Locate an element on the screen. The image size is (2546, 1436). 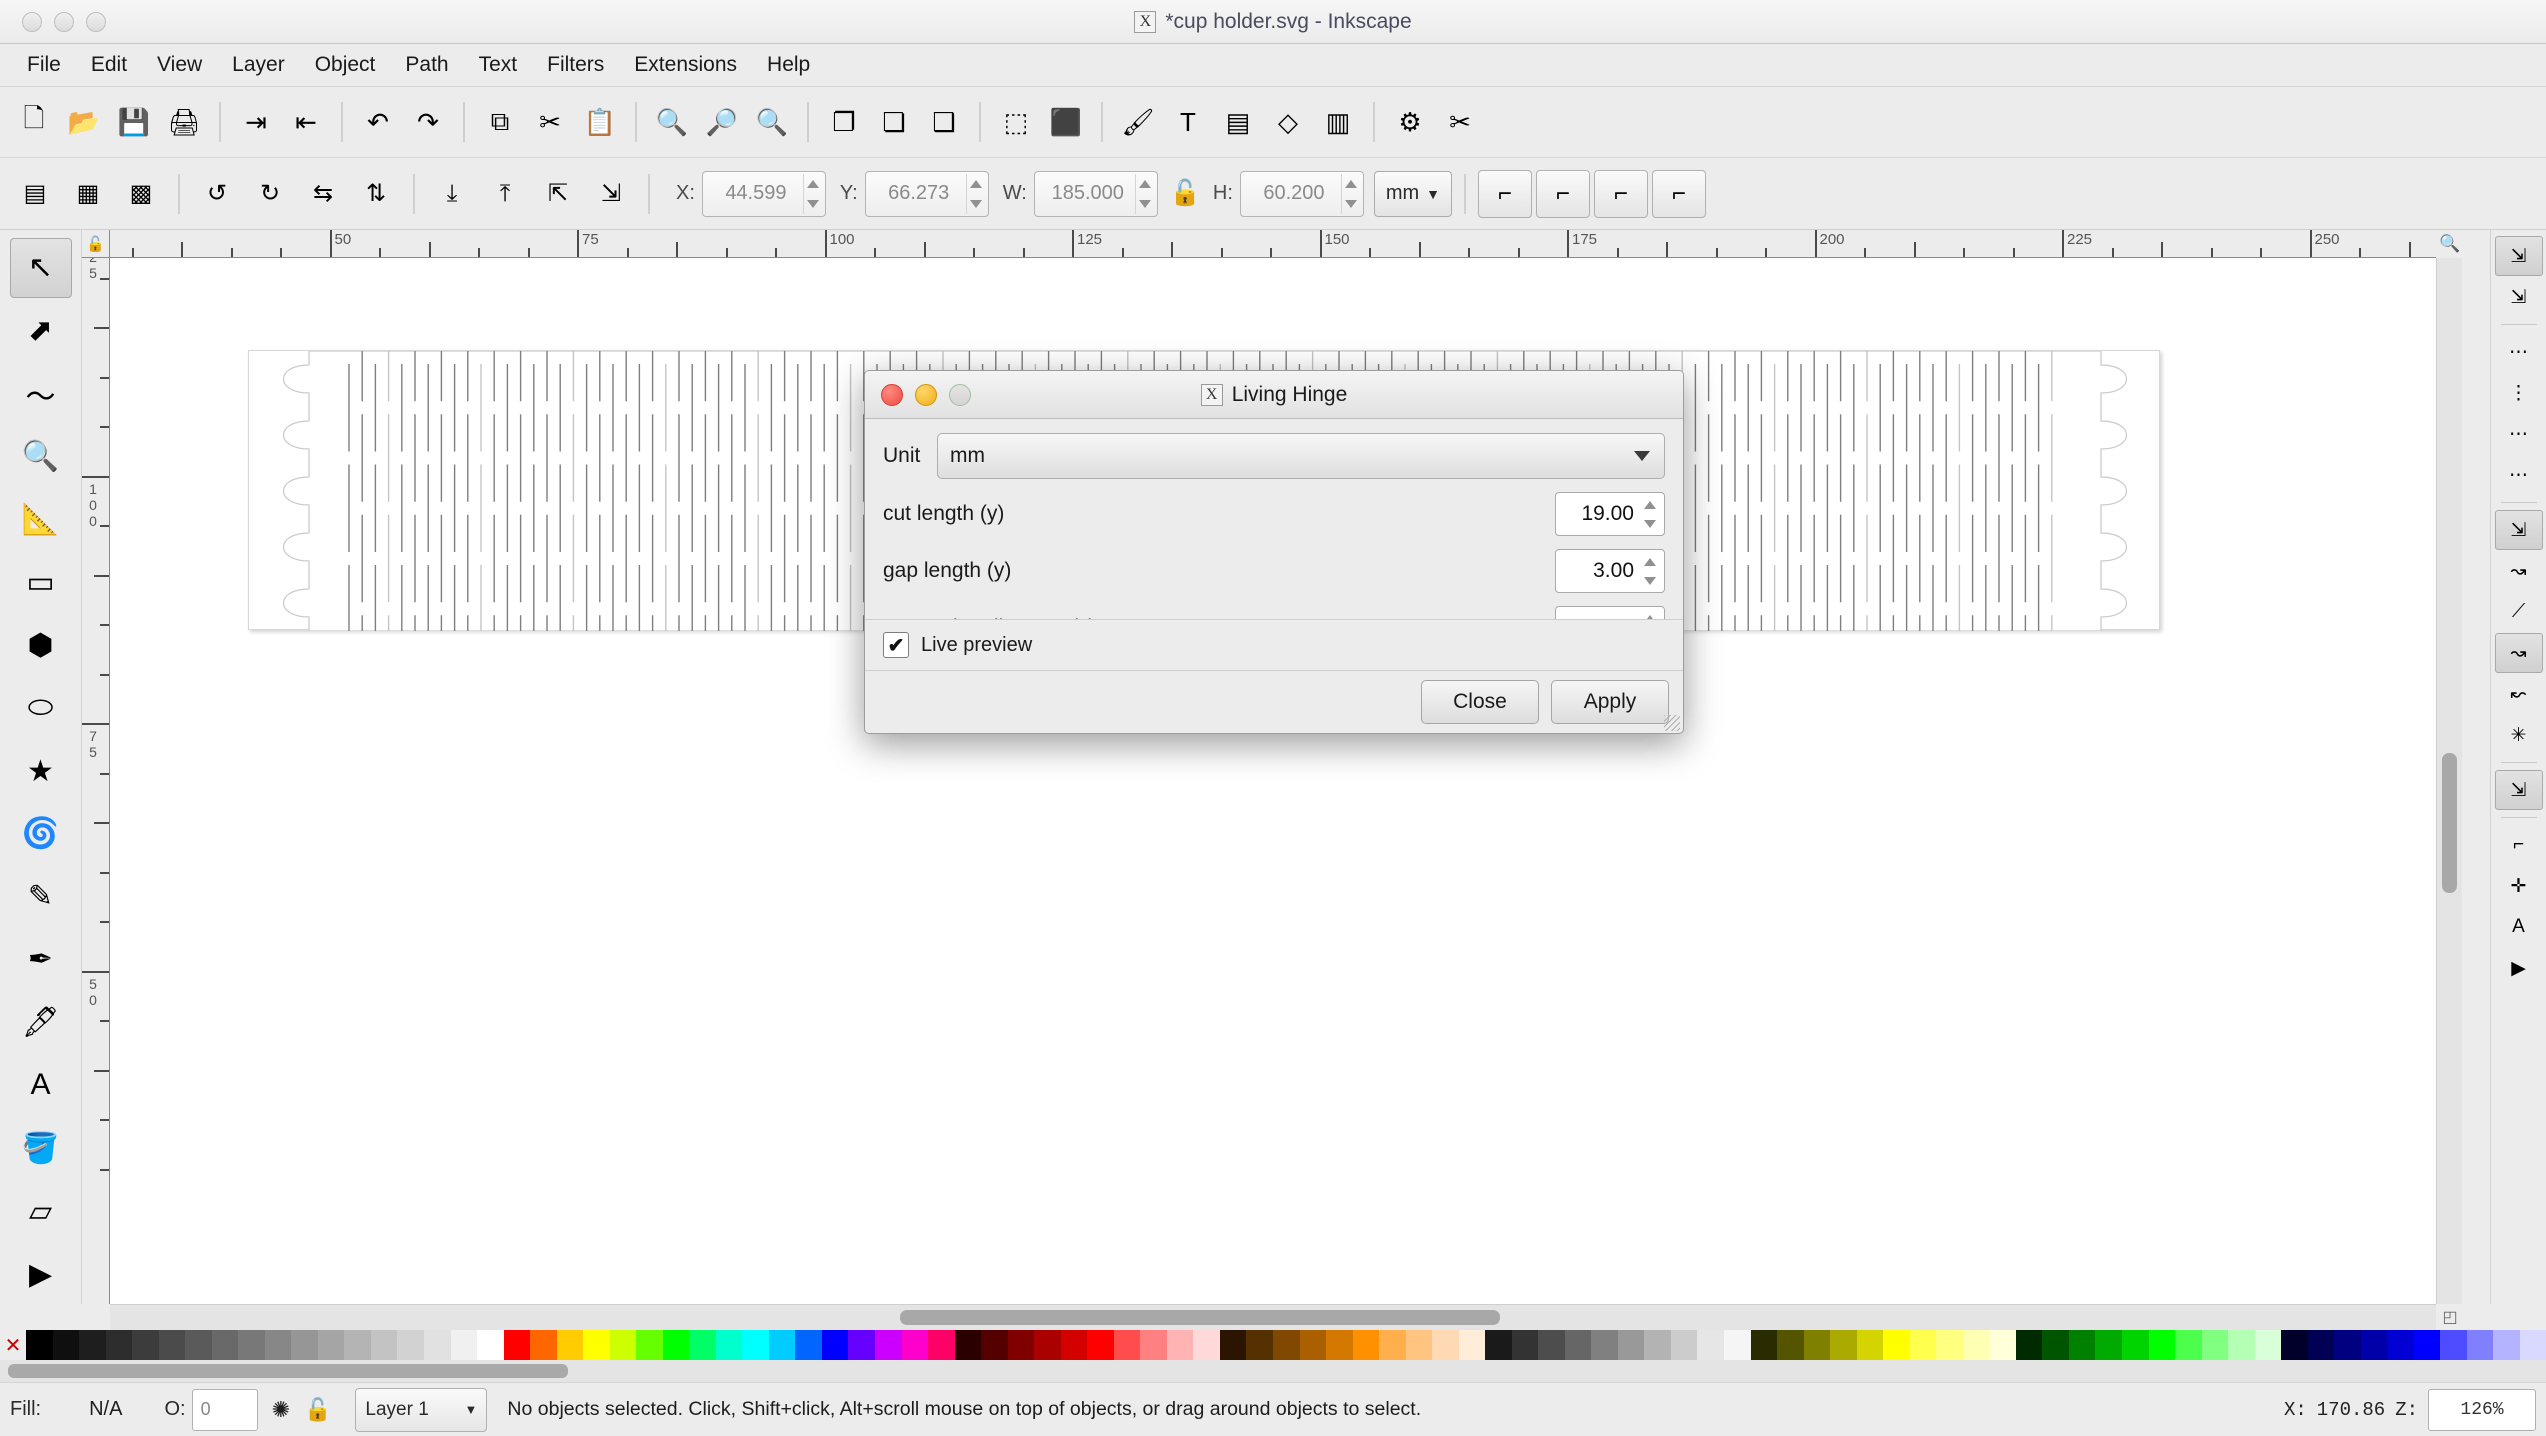
preferences-button: ⚙ is located at coordinates (1410, 122).